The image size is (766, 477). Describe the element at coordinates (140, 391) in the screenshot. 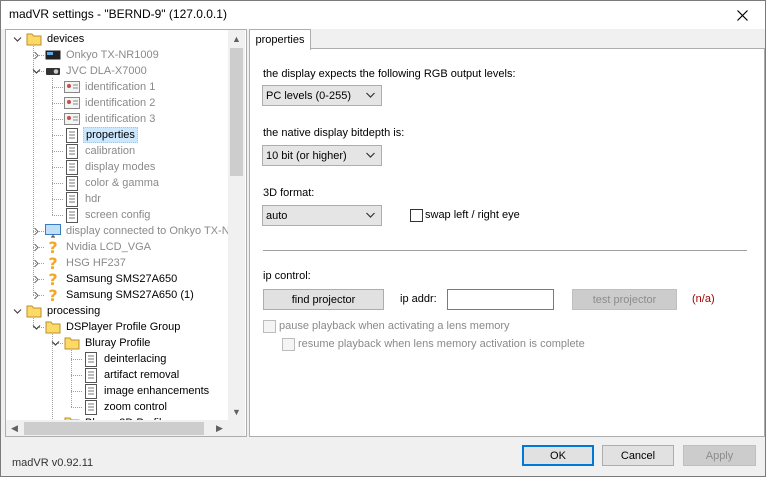

I see `tree-item: image enhancements` at that location.